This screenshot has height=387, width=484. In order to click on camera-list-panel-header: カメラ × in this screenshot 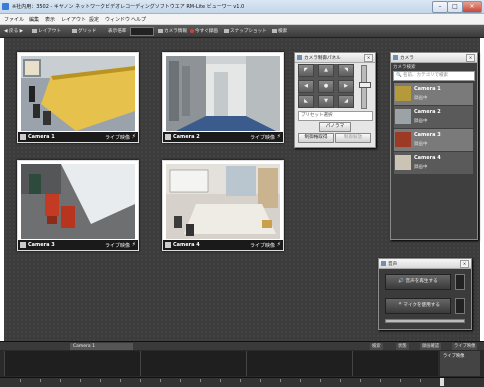, I will do `click(434, 58)`.